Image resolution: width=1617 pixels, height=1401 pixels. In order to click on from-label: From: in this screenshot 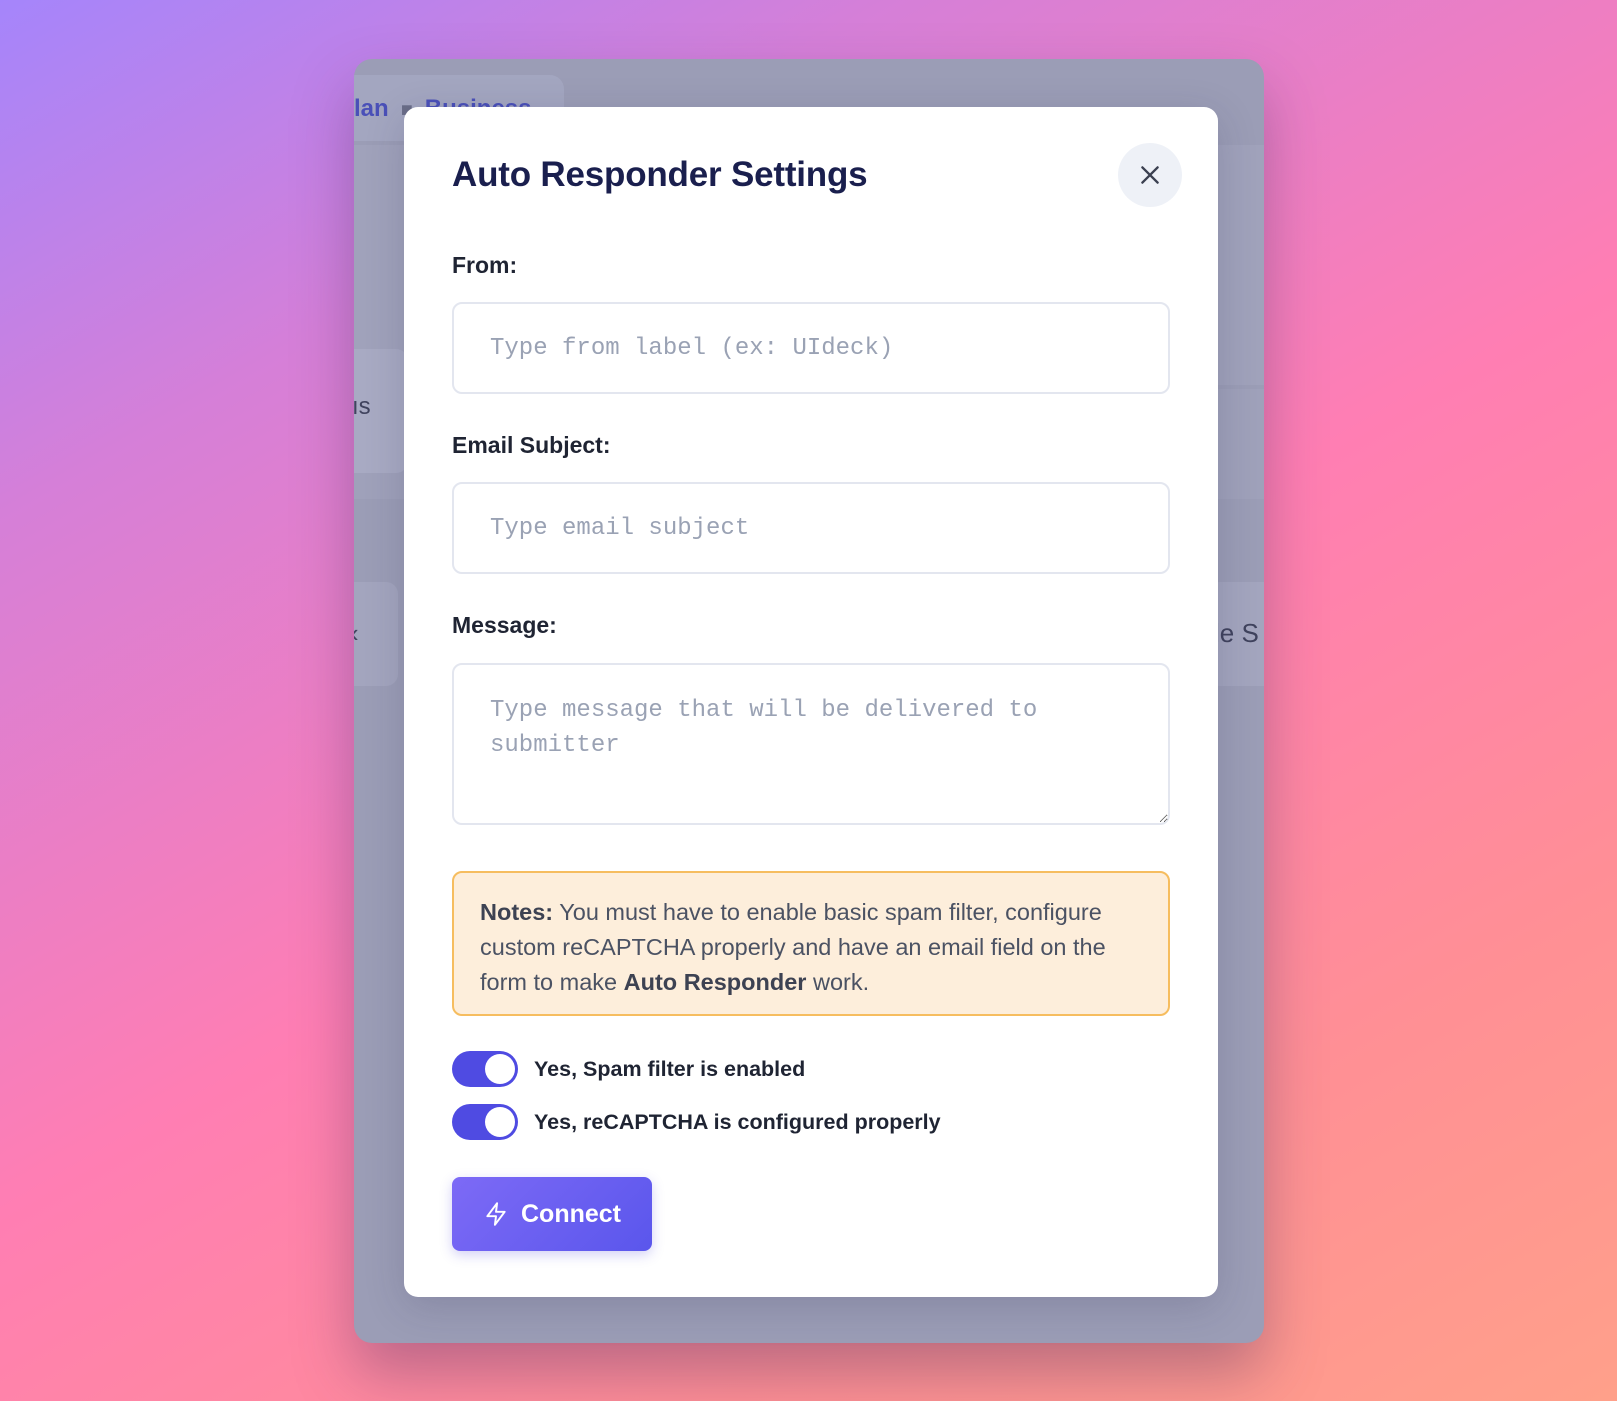, I will do `click(485, 265)`.